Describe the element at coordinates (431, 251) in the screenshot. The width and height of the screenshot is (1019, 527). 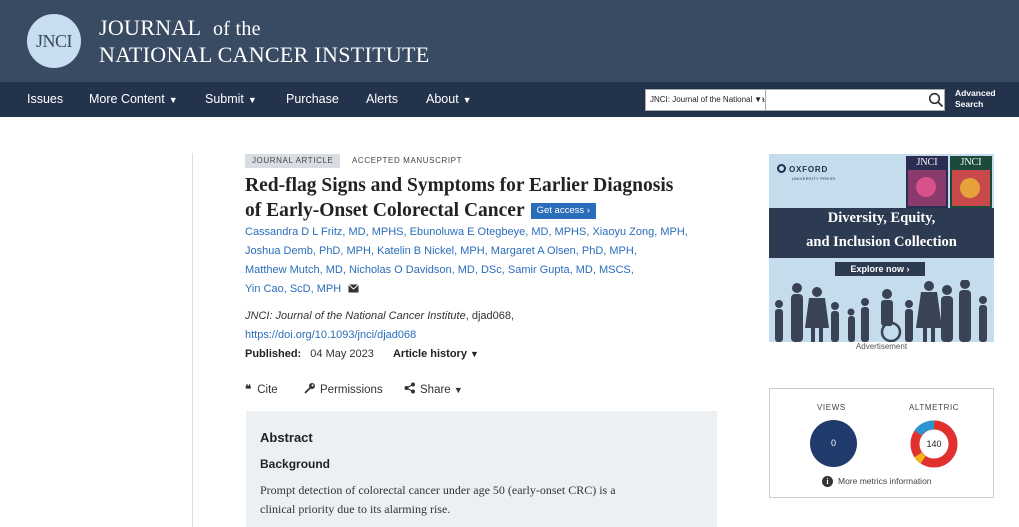
I see `author-link: Katelin B Nickel, MPH` at that location.